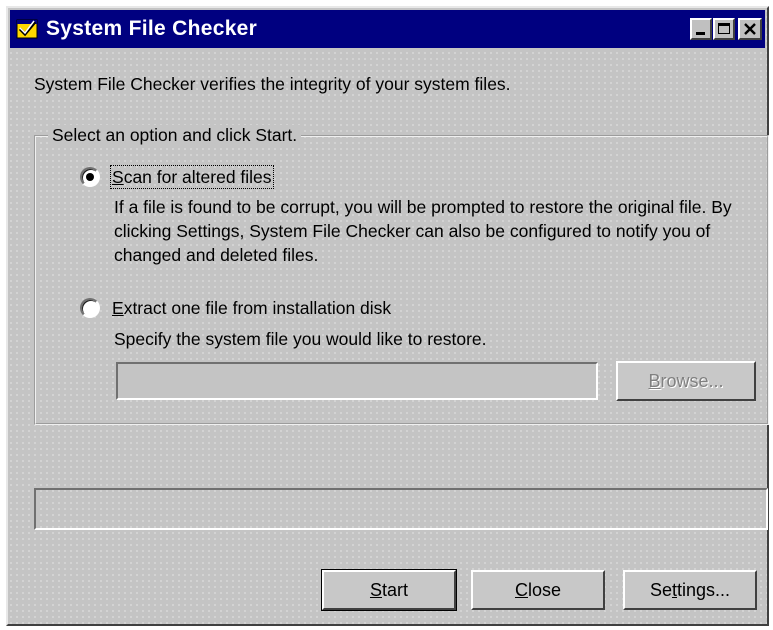 The height and width of the screenshot is (630, 773). I want to click on radio-selected-dot, so click(90, 177).